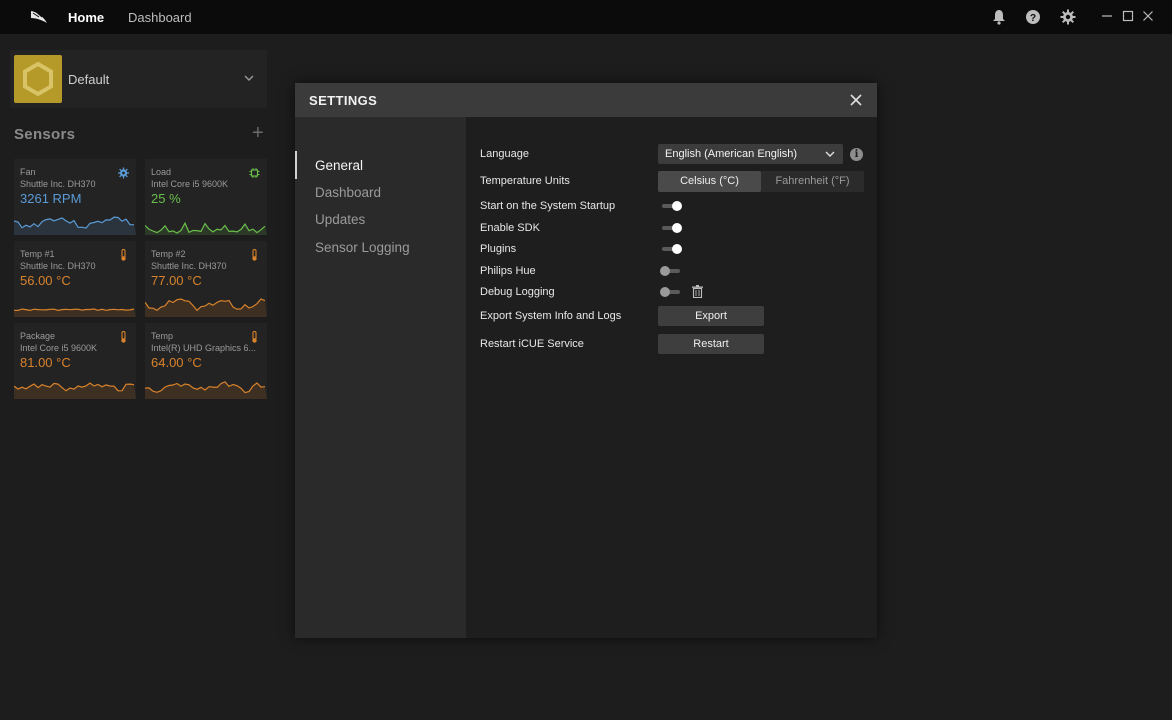 This screenshot has width=1172, height=720. What do you see at coordinates (89, 79) in the screenshot?
I see `profile-name: Default` at bounding box center [89, 79].